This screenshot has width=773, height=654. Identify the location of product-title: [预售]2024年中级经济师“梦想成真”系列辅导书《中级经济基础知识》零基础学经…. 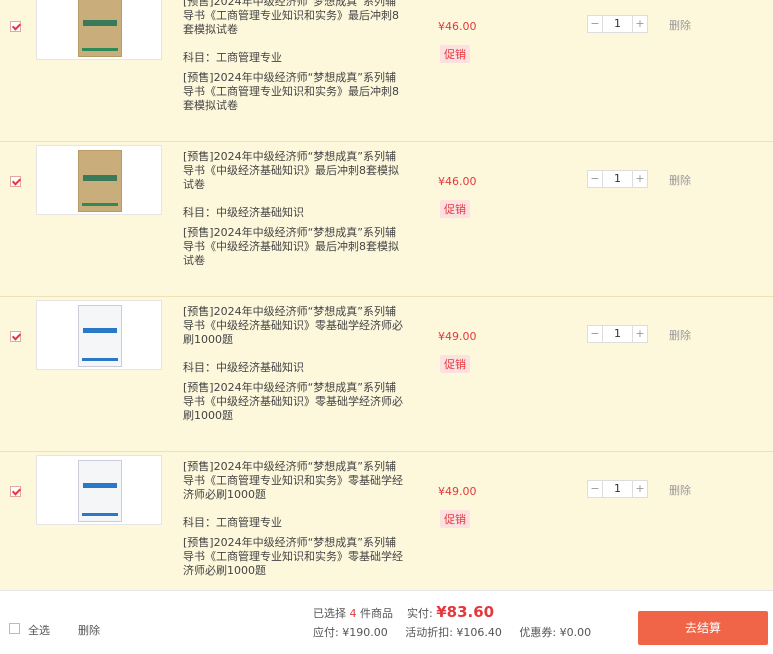
(293, 326).